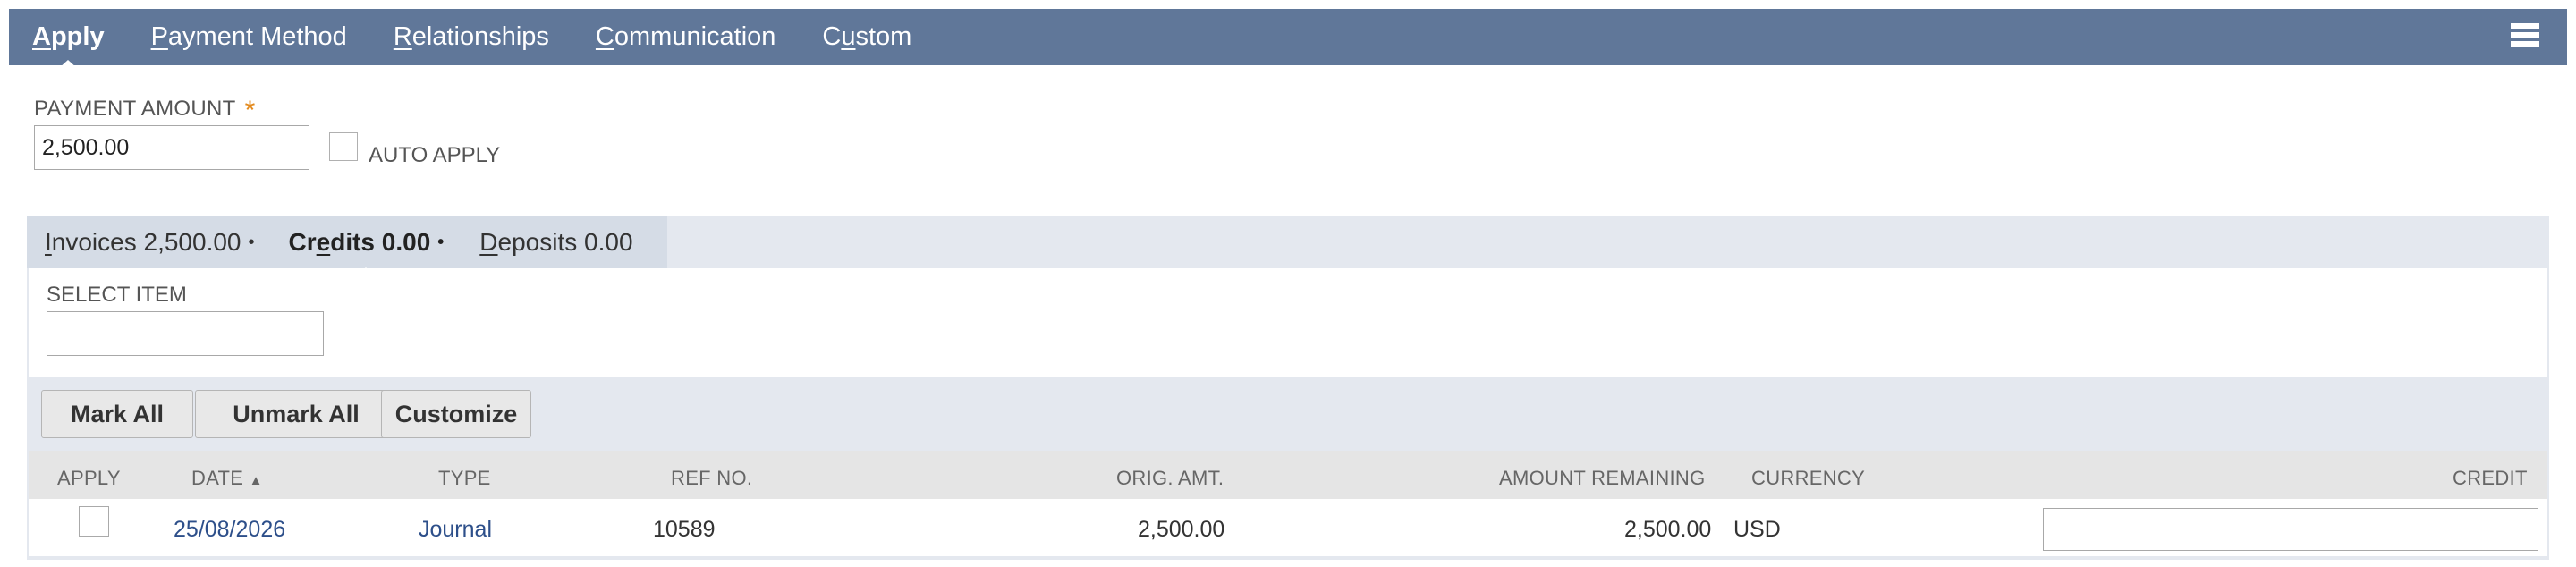 This screenshot has height=567, width=2576. I want to click on subtab-invoices-shortcut-letter: I, so click(48, 242).